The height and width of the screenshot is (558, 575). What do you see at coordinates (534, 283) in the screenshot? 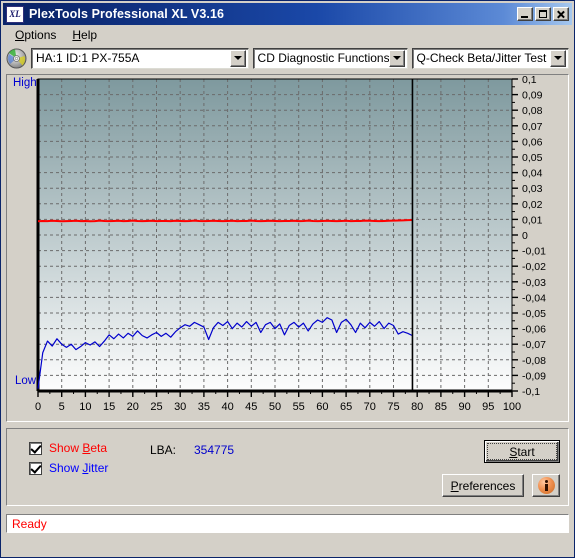
I see `svg-text: -0,03` at bounding box center [534, 283].